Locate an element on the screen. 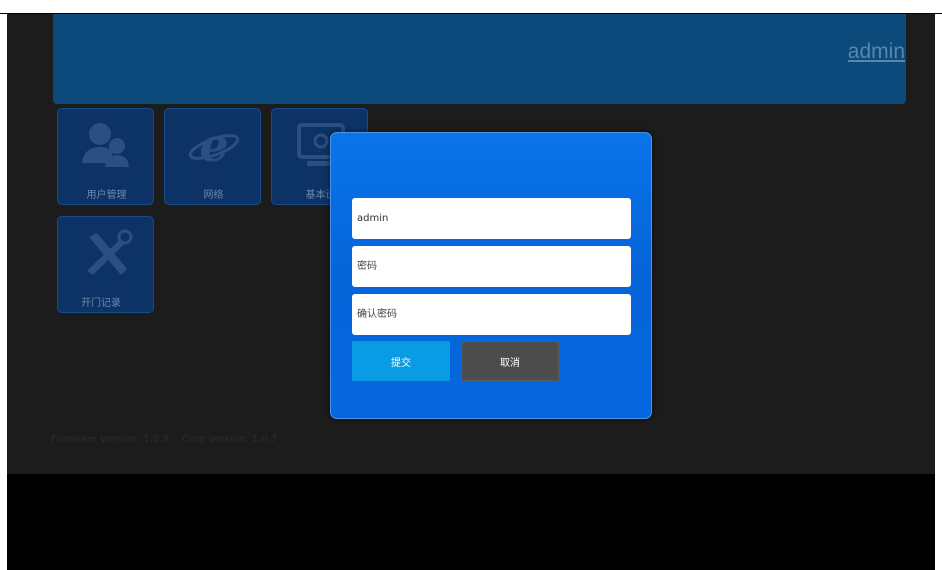 This screenshot has height=570, width=942. submit-button: 提交 is located at coordinates (401, 361).